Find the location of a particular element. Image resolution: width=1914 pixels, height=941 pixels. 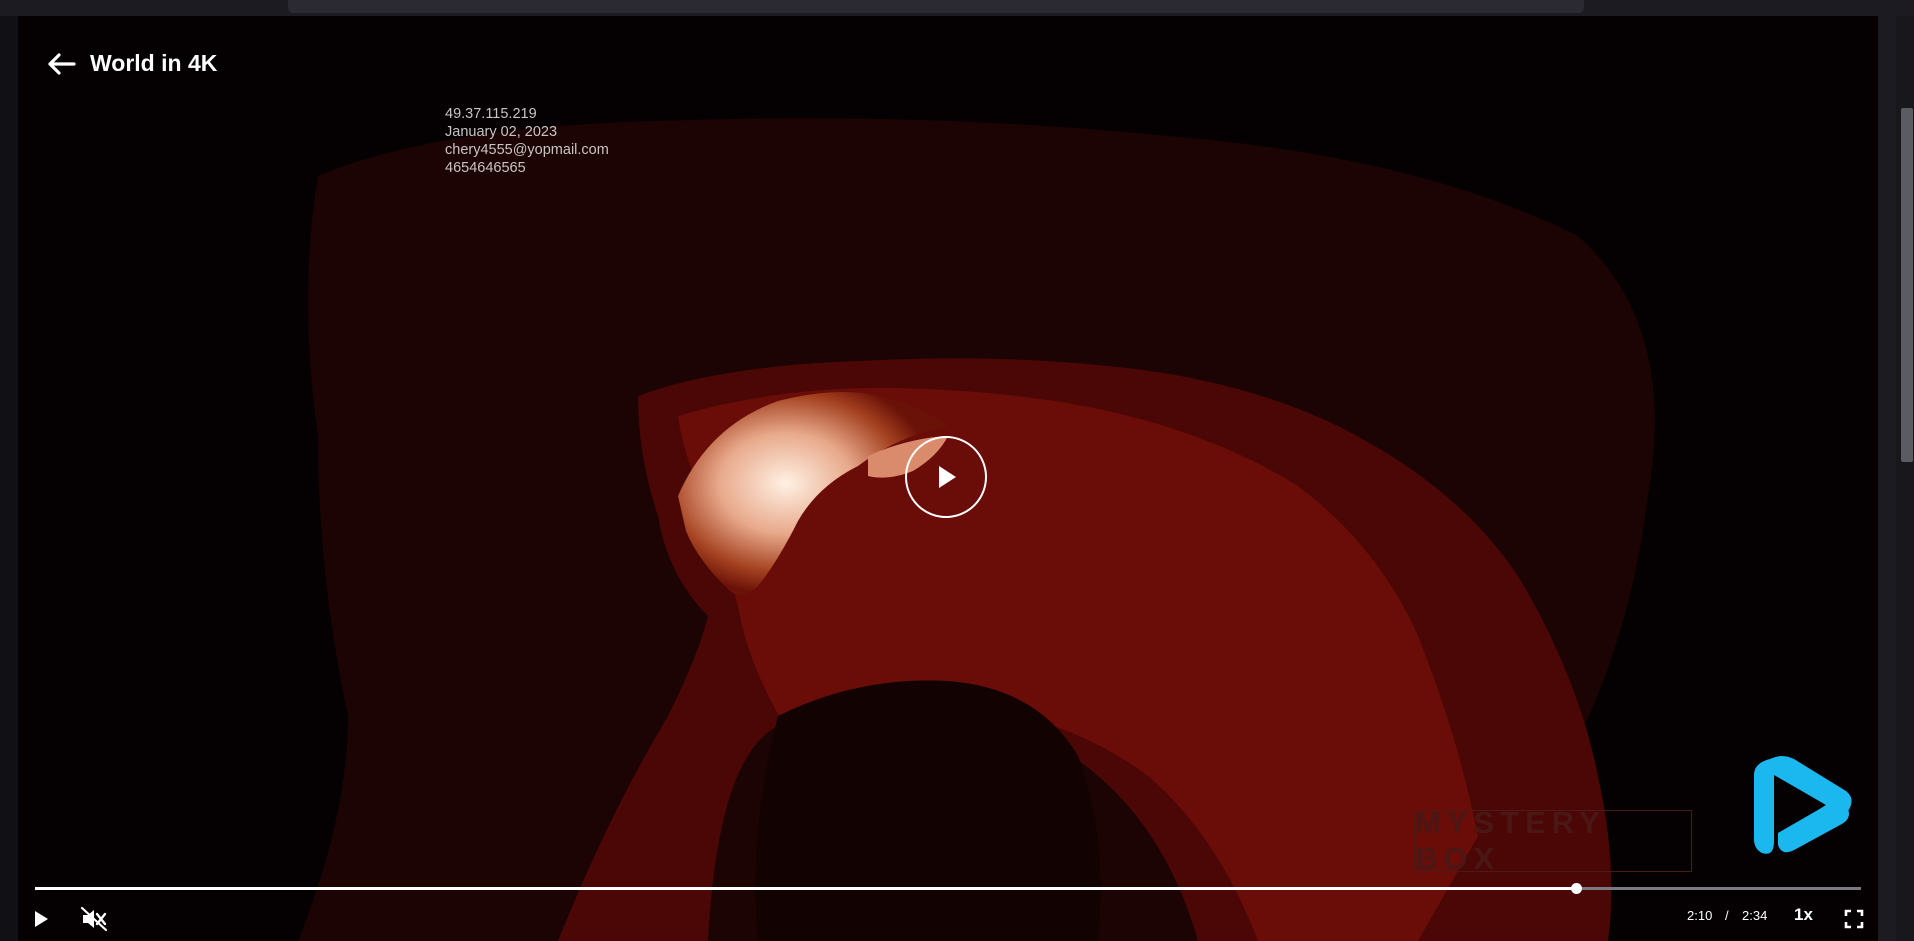

fullscreen-icon is located at coordinates (1854, 919).